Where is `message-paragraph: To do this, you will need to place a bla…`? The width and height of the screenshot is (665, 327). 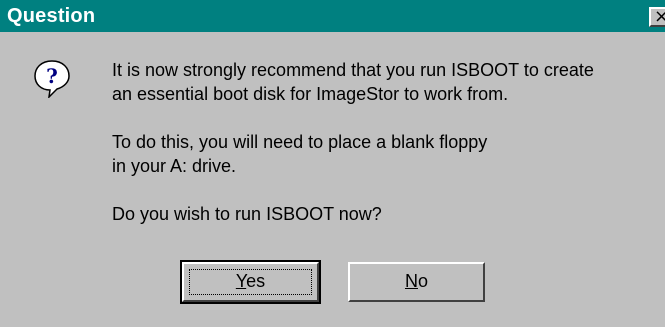 message-paragraph: To do this, you will need to place a bla… is located at coordinates (300, 154).